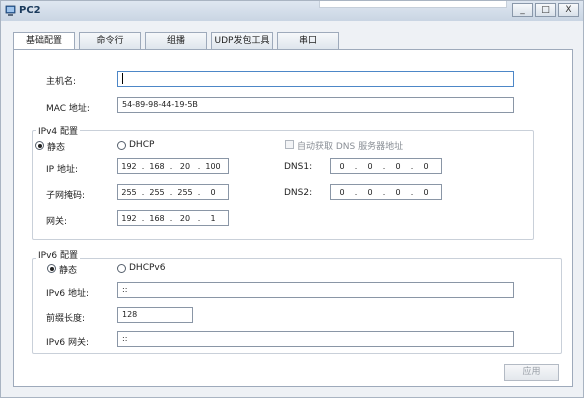 Image resolution: width=584 pixels, height=398 pixels. What do you see at coordinates (213, 166) in the screenshot?
I see `ip-octet-4: 100` at bounding box center [213, 166].